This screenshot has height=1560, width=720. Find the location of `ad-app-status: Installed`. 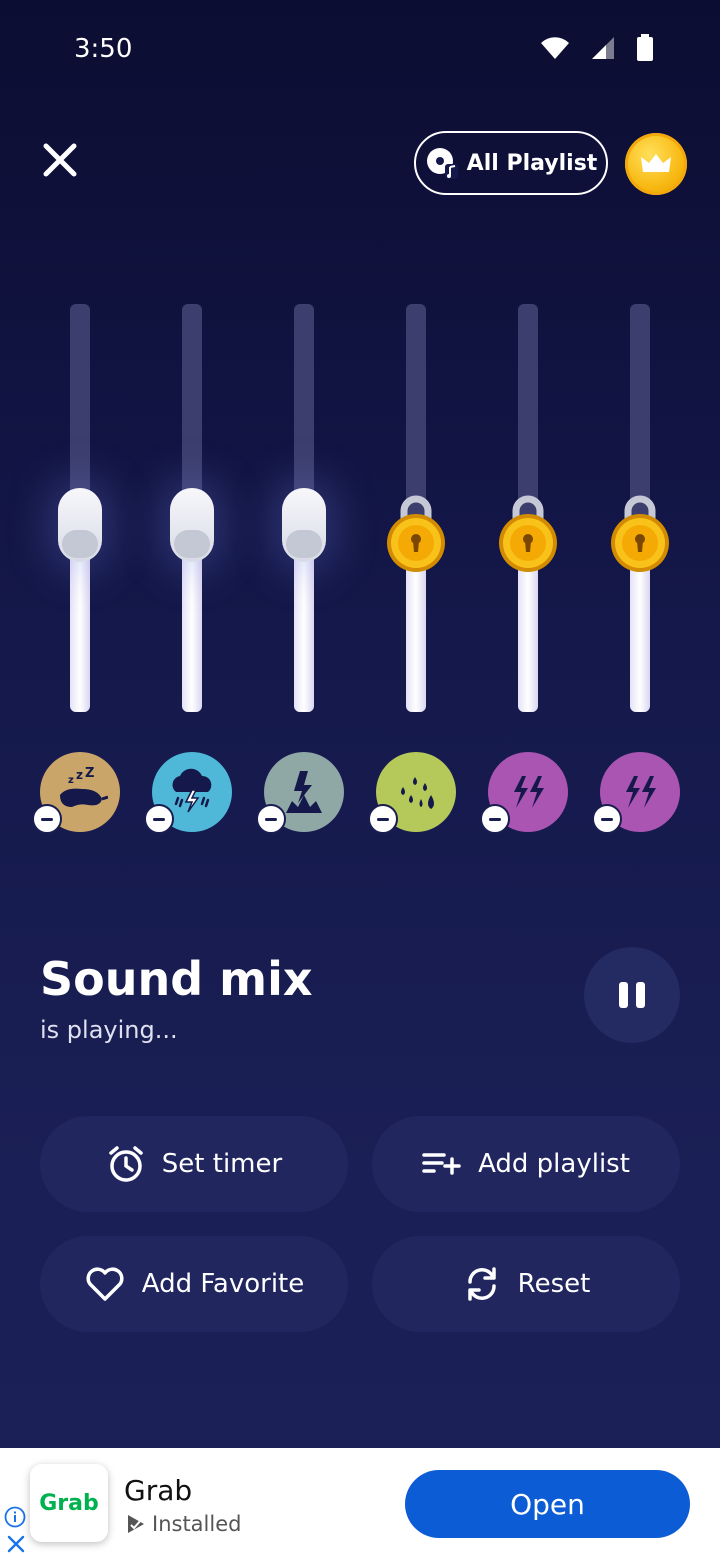

ad-app-status: Installed is located at coordinates (182, 1524).